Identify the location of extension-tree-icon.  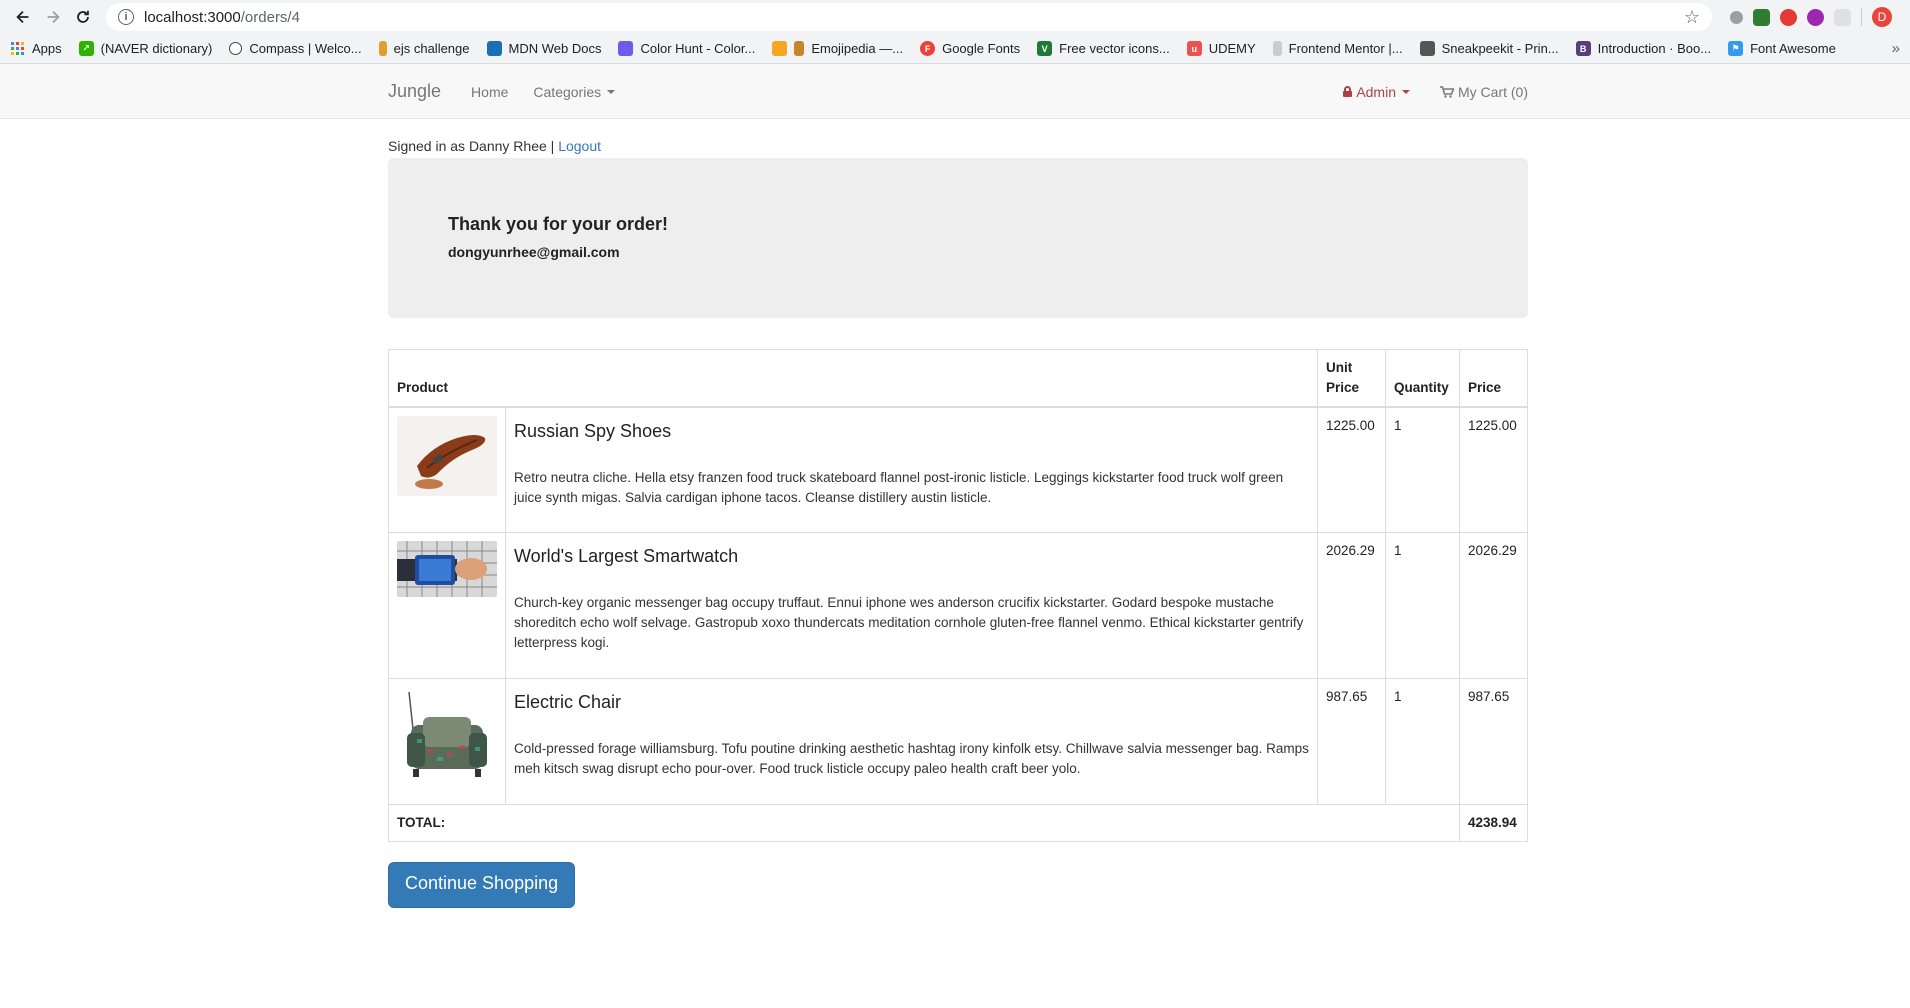
(1761, 17).